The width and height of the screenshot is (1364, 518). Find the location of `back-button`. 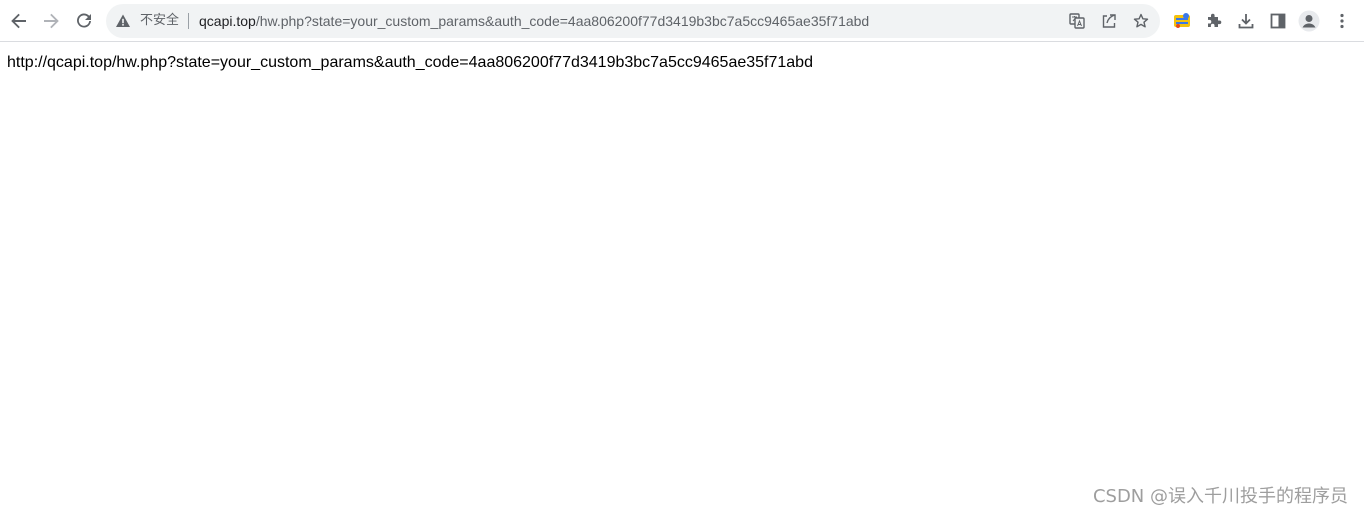

back-button is located at coordinates (19, 21).